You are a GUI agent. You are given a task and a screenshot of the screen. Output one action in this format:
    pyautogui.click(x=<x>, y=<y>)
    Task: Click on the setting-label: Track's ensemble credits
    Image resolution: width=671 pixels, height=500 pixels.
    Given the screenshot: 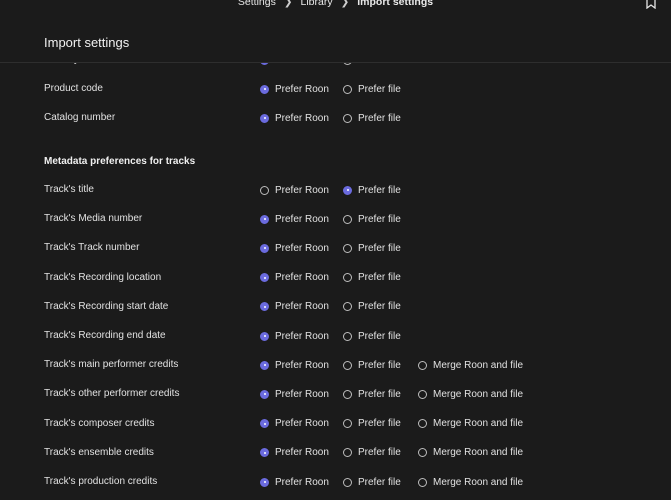 What is the action you would take?
    pyautogui.click(x=99, y=452)
    